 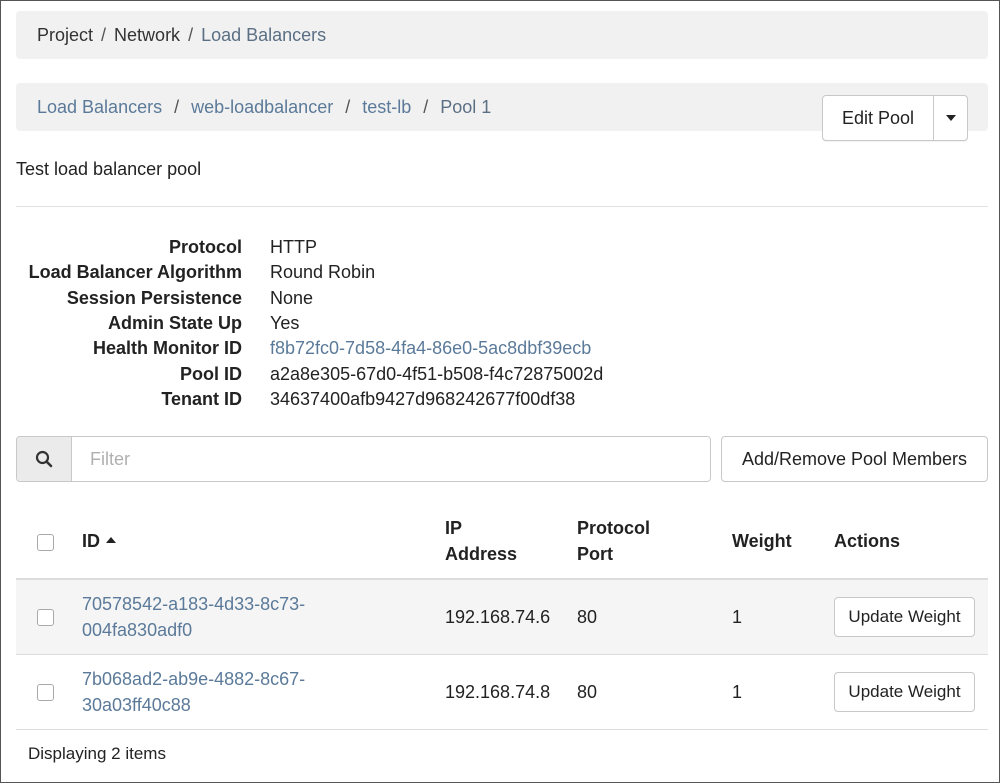 I want to click on member-id-link: 7b068ad2-ab9e-4882-8c67- 30a03ff40c88, so click(x=193, y=692).